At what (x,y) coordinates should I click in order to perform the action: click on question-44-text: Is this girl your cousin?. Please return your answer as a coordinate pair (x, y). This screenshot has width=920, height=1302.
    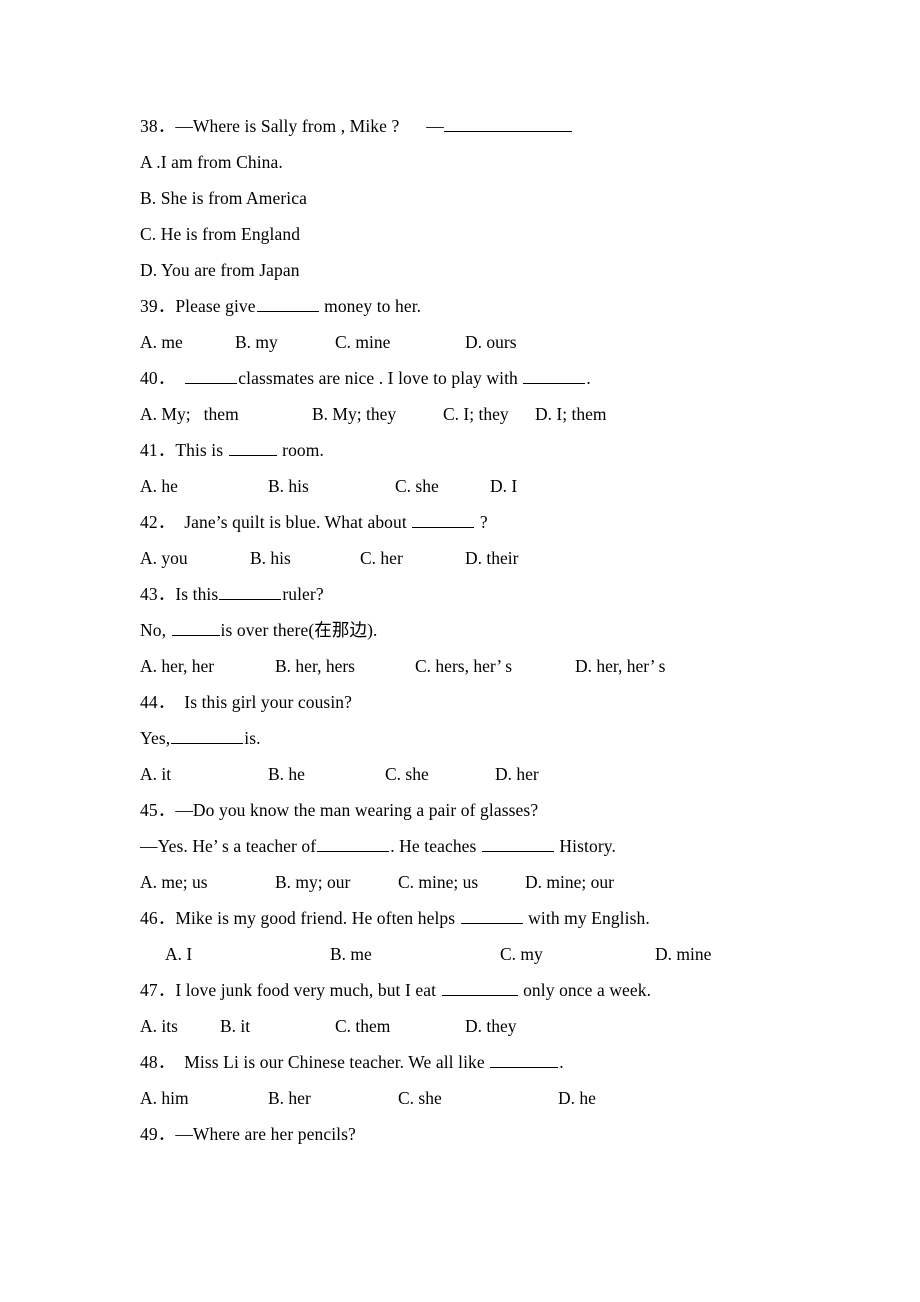
    Looking at the image, I should click on (268, 702).